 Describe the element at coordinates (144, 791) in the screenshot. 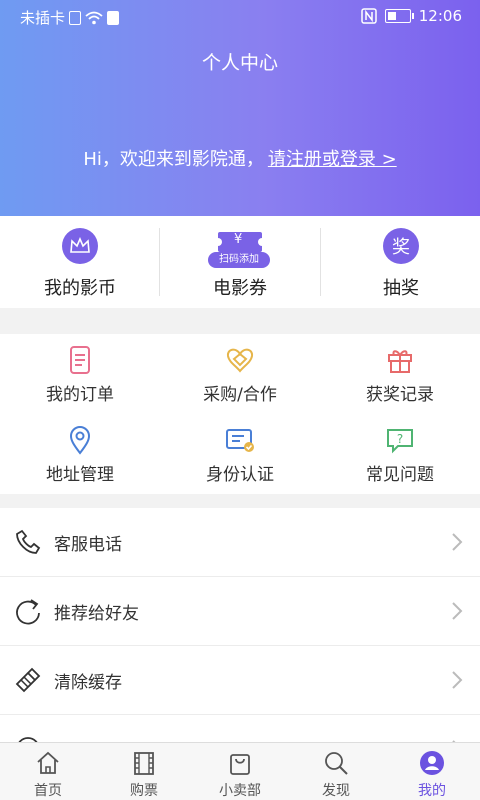

I see `tab-label: 购票` at that location.